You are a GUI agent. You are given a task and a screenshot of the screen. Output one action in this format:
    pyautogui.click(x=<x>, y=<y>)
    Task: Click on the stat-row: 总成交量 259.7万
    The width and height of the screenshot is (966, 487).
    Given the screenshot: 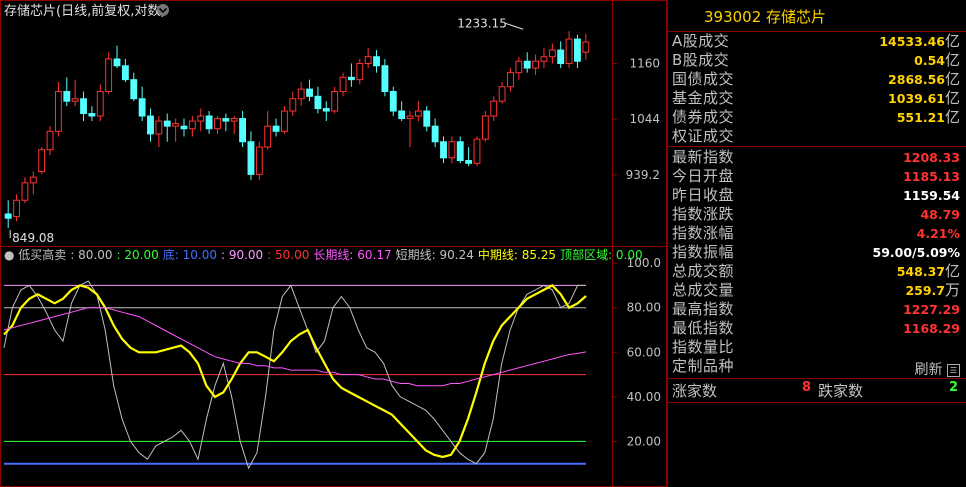 What is the action you would take?
    pyautogui.click(x=816, y=290)
    